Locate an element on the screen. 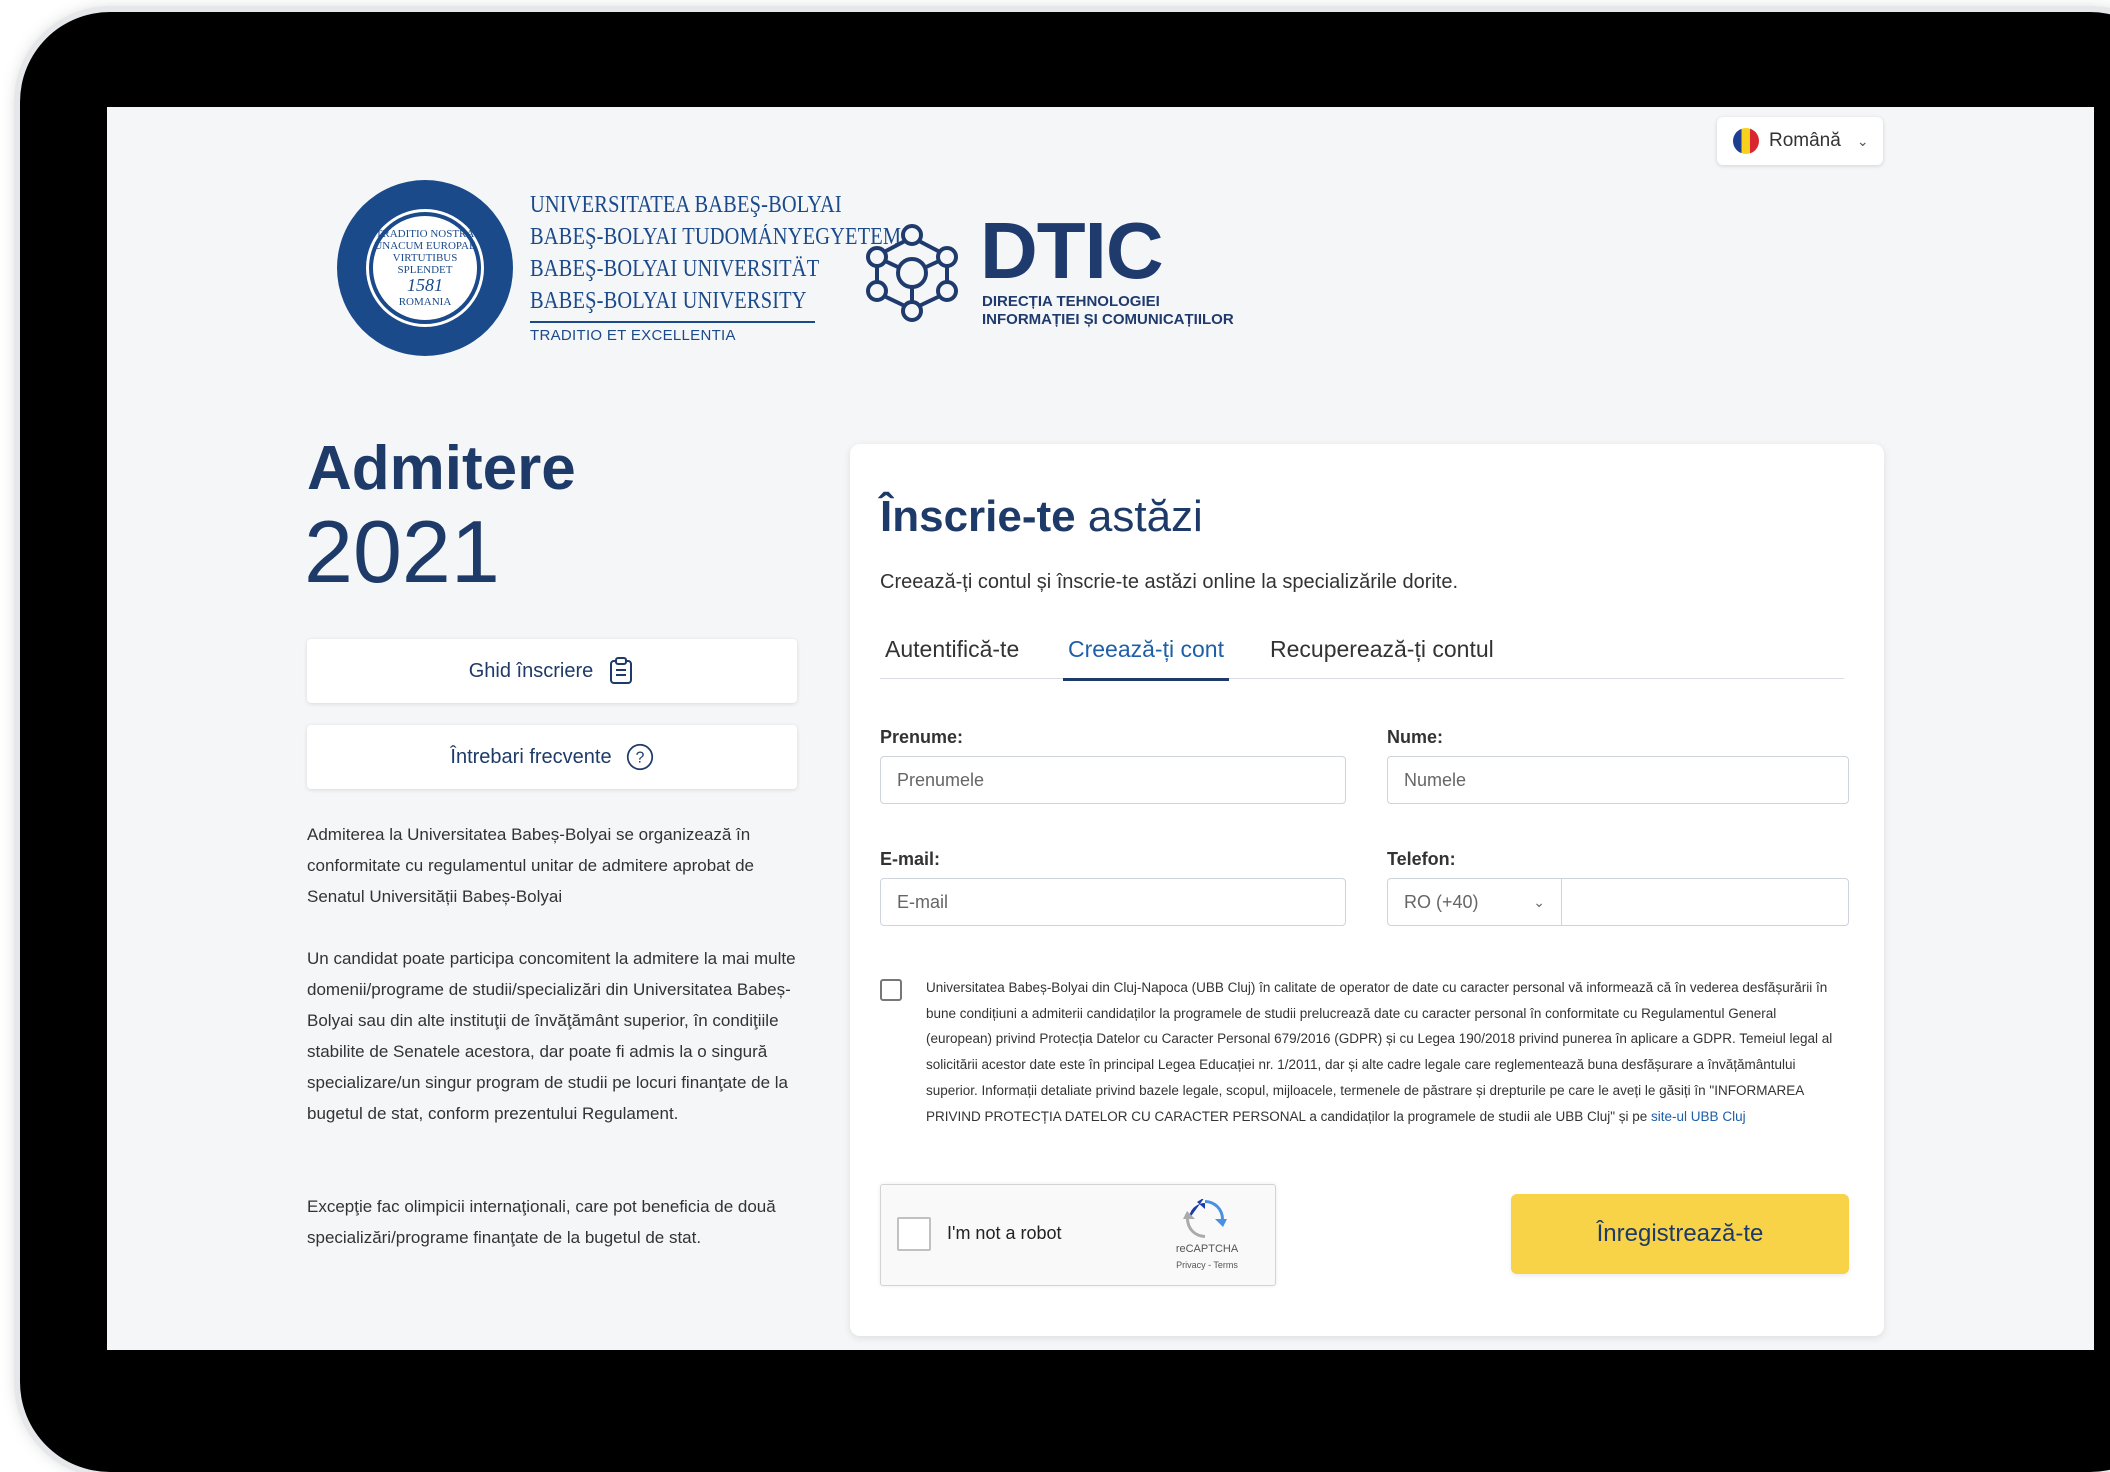 This screenshot has height=1472, width=2110. ubb-name-hu: BABEŞ-BOLYAI TUDOMÁNYEGYETEM is located at coordinates (716, 237).